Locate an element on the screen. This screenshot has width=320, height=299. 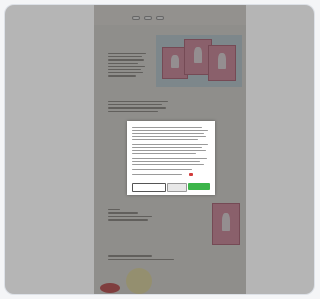
cookie-consent-modal is located at coordinates (171, 158).